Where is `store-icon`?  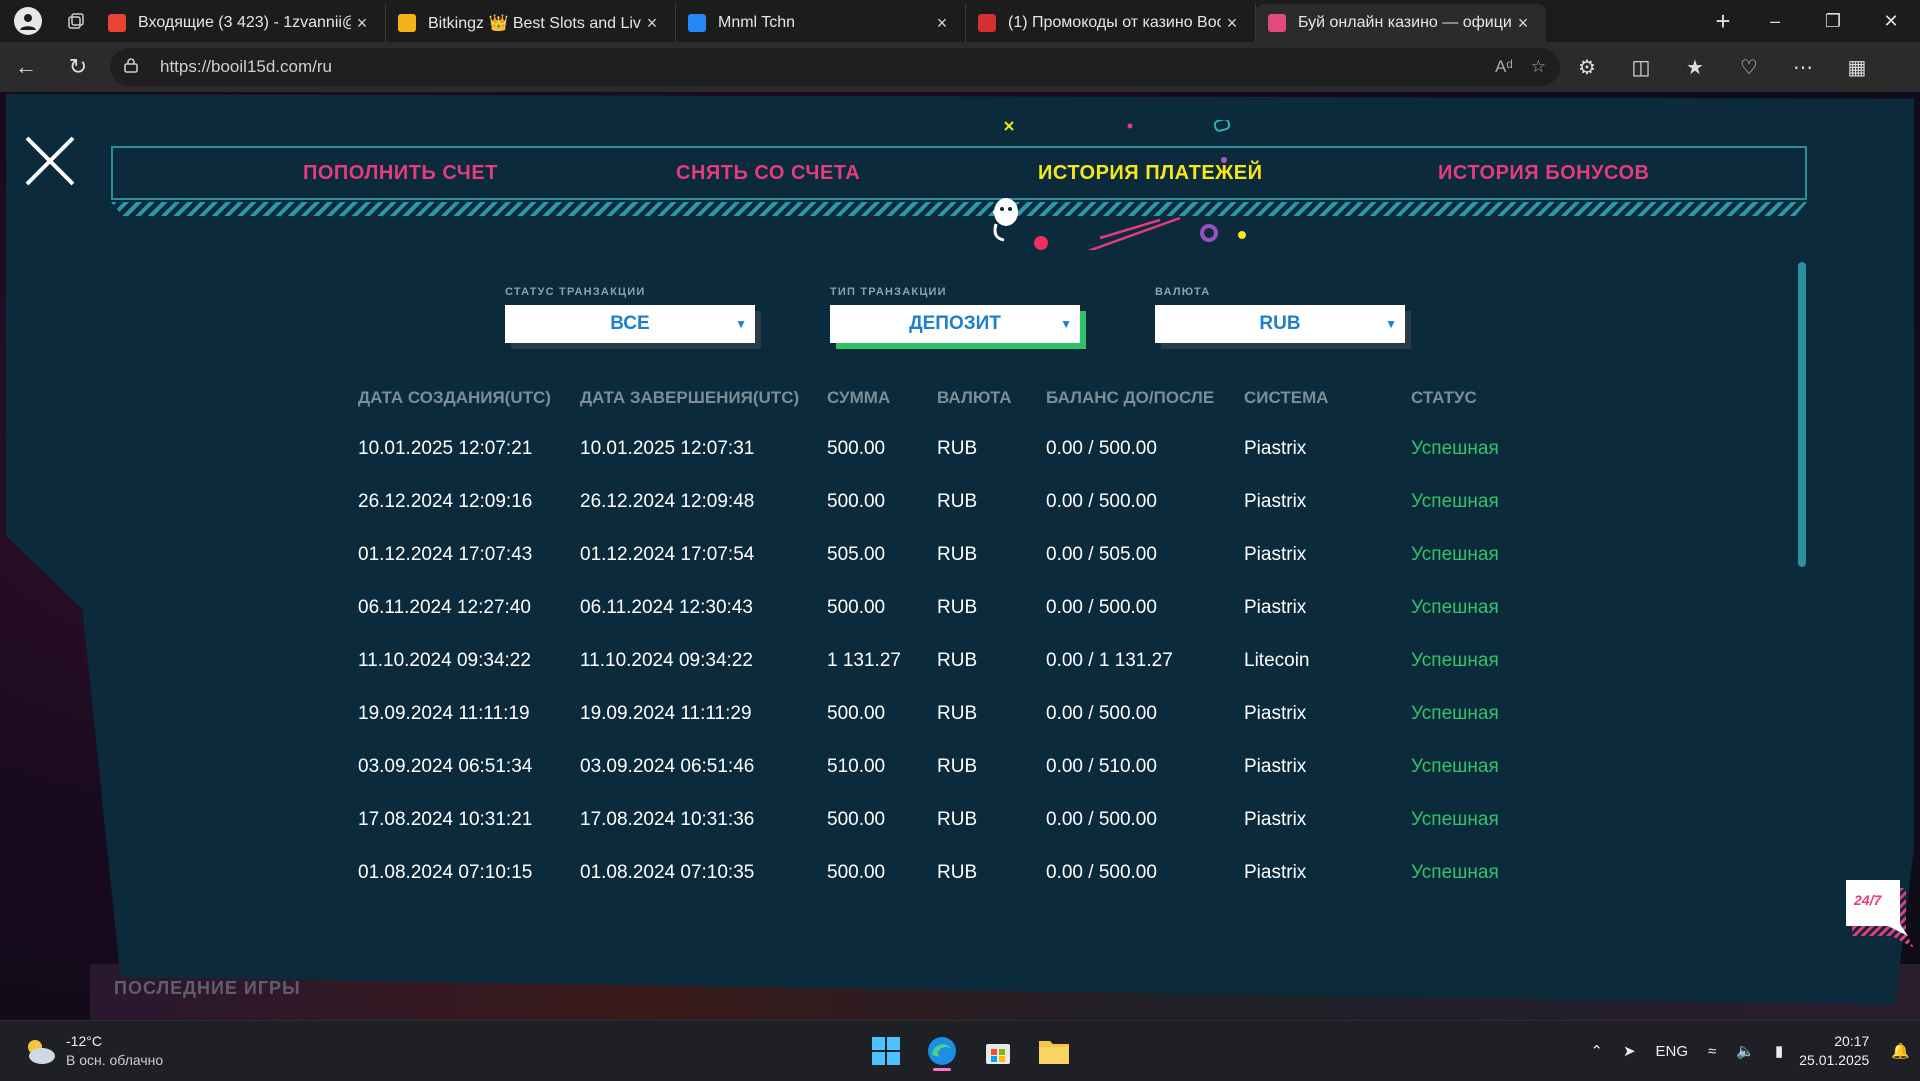
store-icon is located at coordinates (998, 1054).